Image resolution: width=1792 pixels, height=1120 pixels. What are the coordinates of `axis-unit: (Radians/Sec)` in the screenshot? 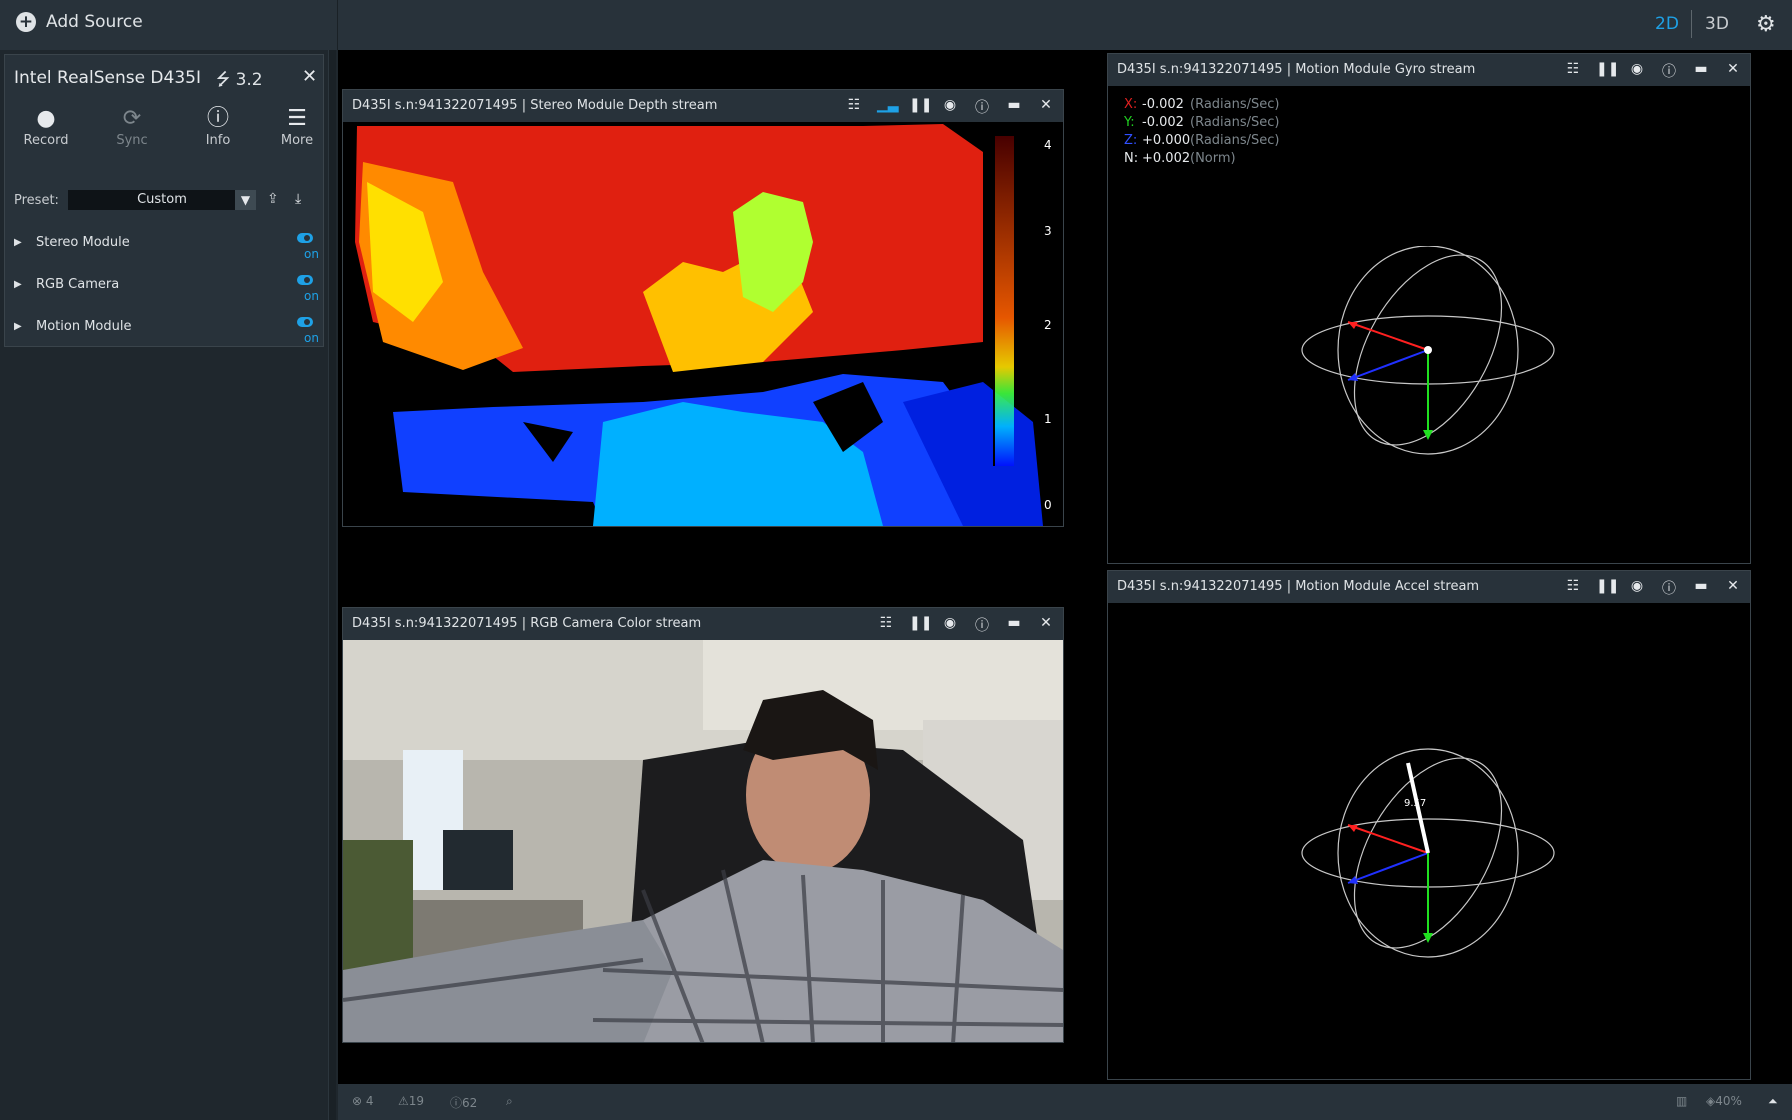 It's located at (1235, 140).